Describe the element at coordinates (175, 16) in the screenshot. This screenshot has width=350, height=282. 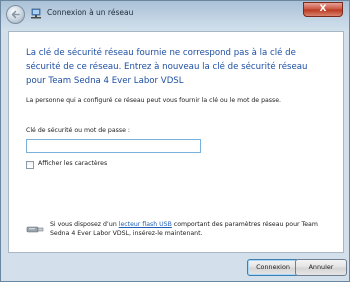
I see `title-bar: Connexion à un réseau X` at that location.